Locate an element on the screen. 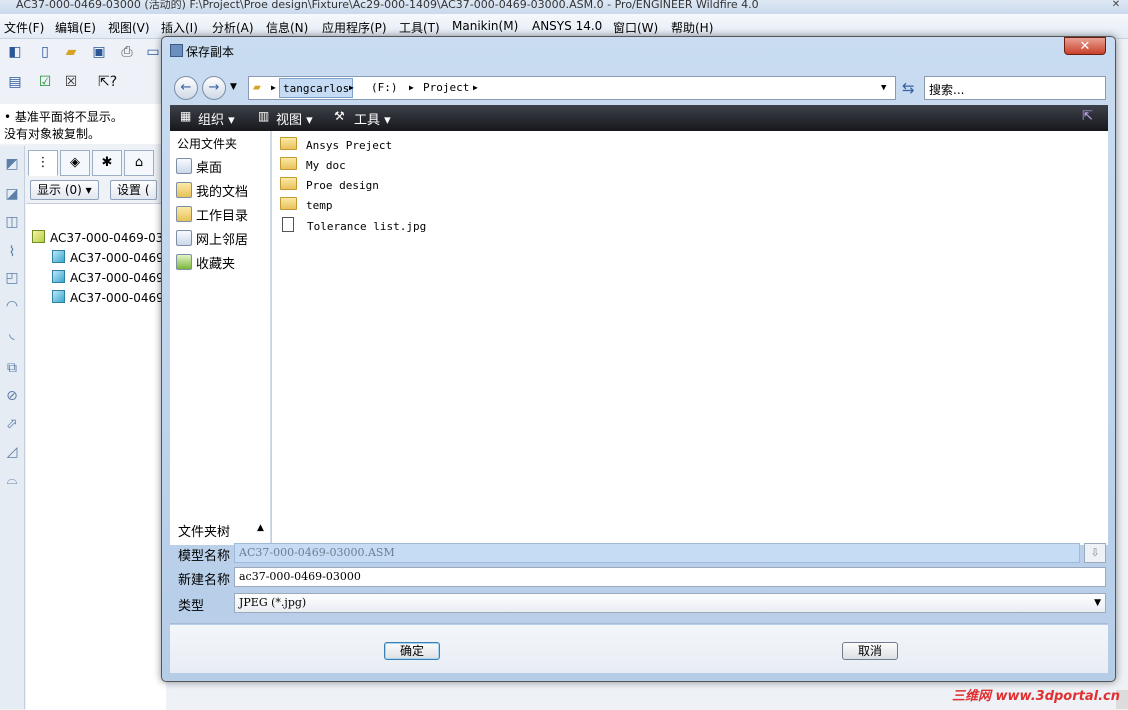 The image size is (1128, 710). model-name-field: AC37-000-0469-03000.ASM is located at coordinates (657, 553).